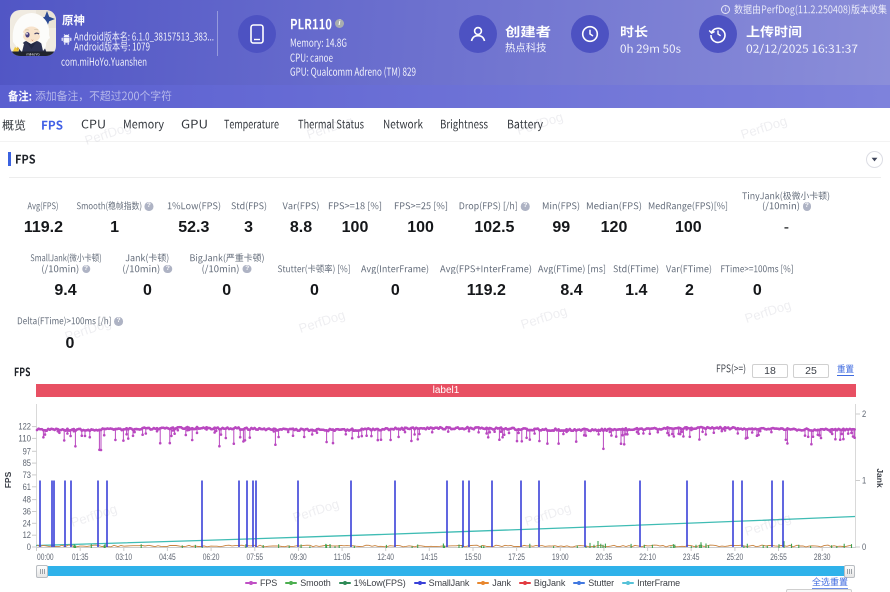 This screenshot has height=592, width=890. I want to click on svg-text: 15:50, so click(473, 557).